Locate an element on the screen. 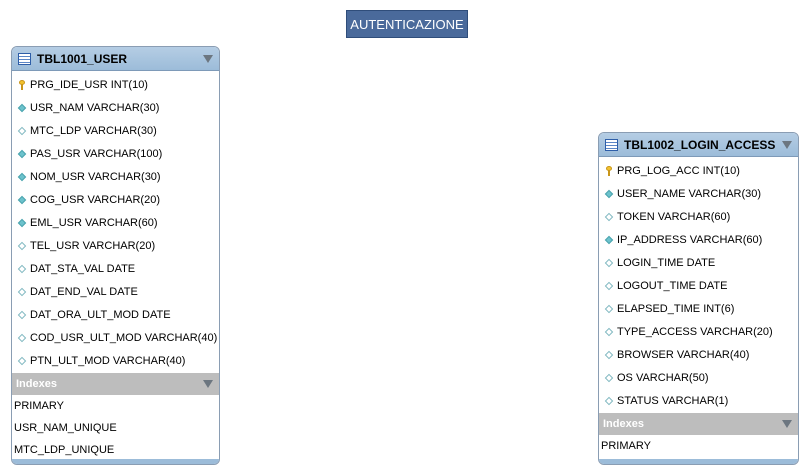  column-row: COG_USR VARCHAR(20) is located at coordinates (115, 199).